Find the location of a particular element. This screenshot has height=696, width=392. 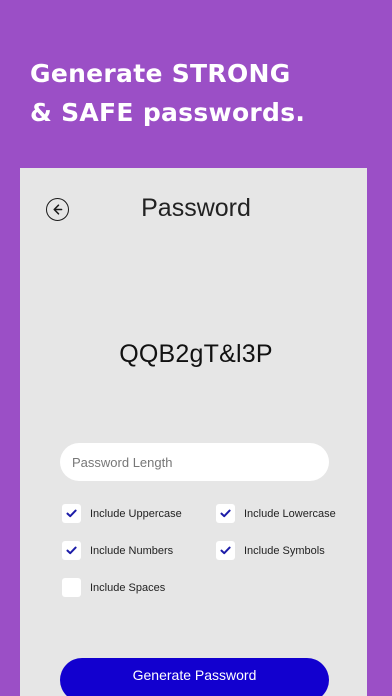

numbers-label: Include Numbers is located at coordinates (132, 550).